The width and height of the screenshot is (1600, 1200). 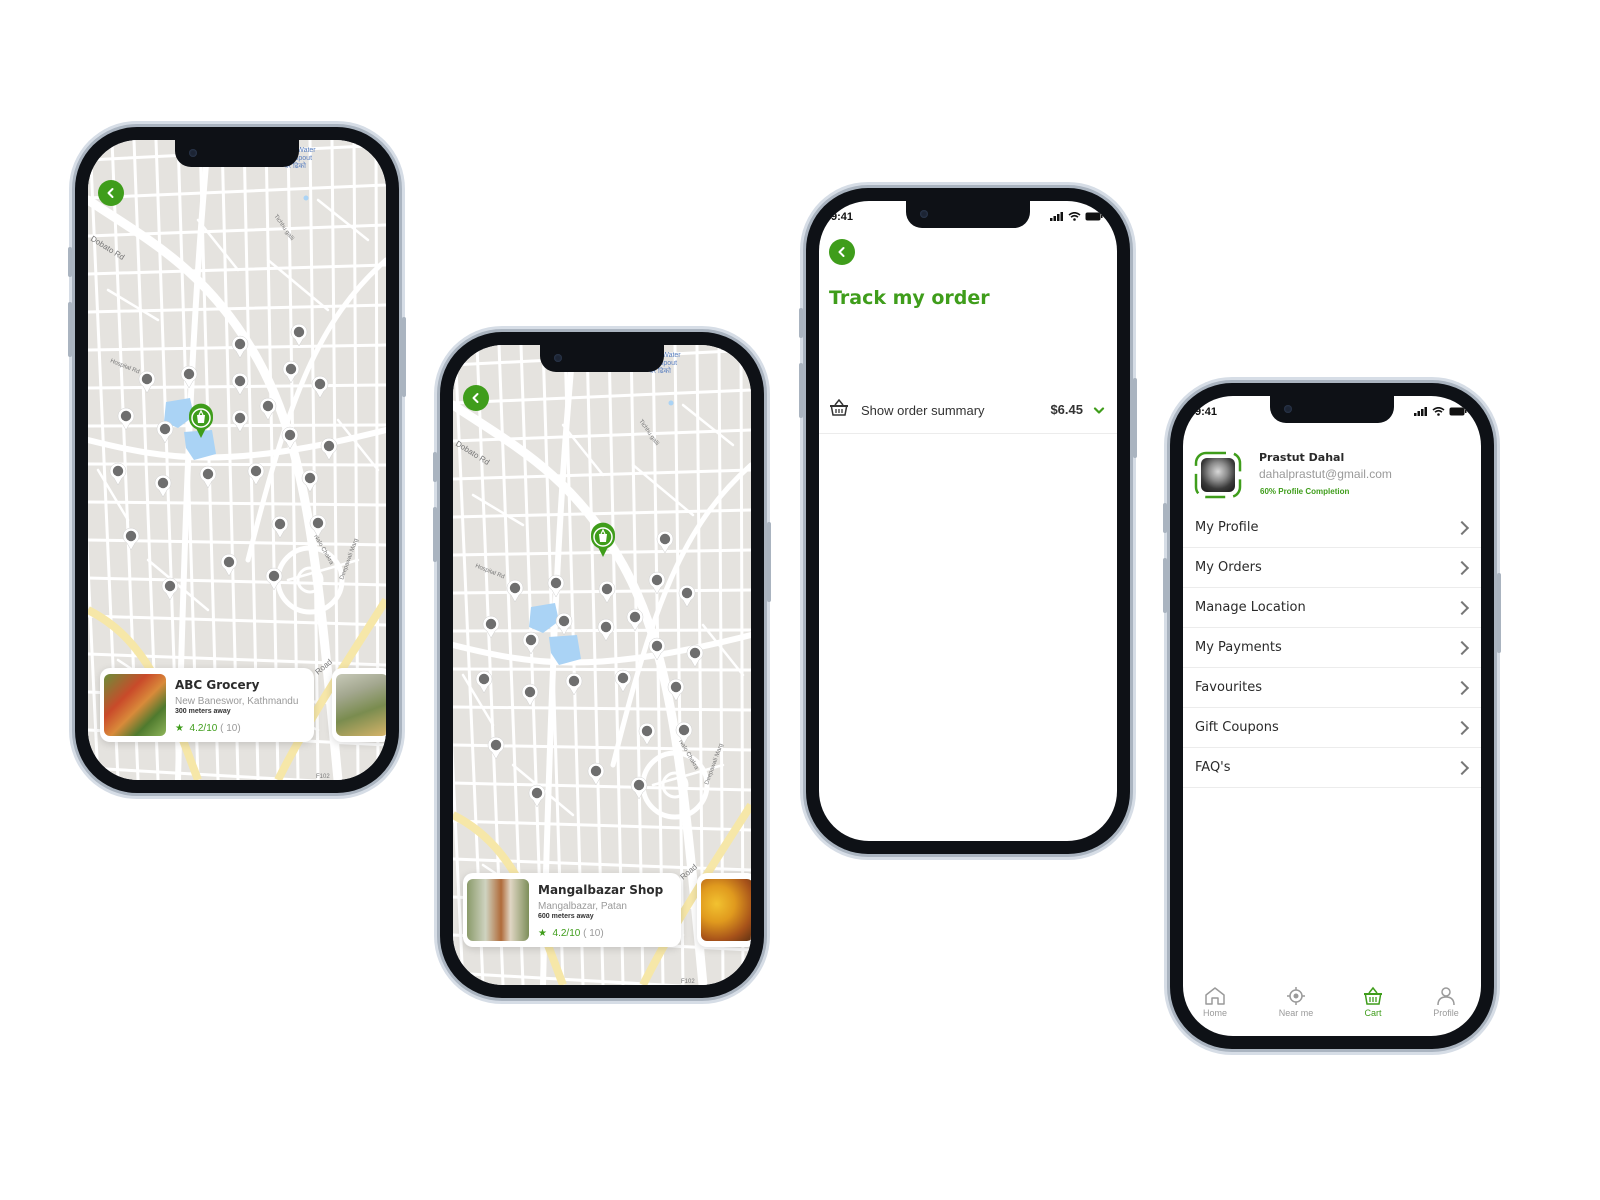 I want to click on order-summary-label: Show order summary, so click(x=923, y=410).